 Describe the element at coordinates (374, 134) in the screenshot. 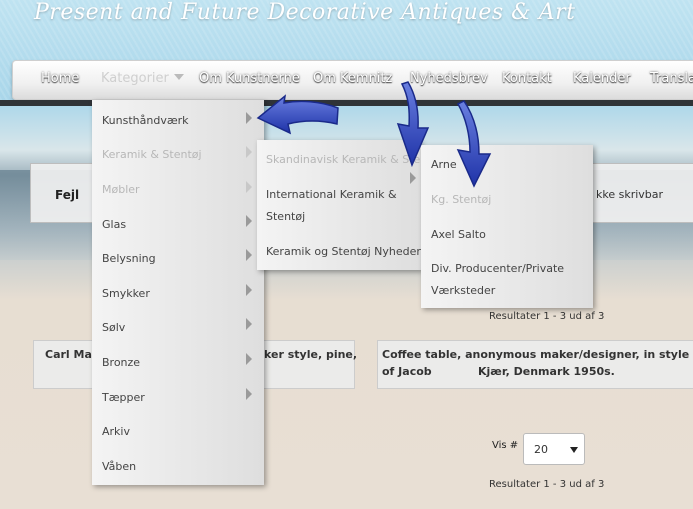

I see `annotation-arrows` at that location.